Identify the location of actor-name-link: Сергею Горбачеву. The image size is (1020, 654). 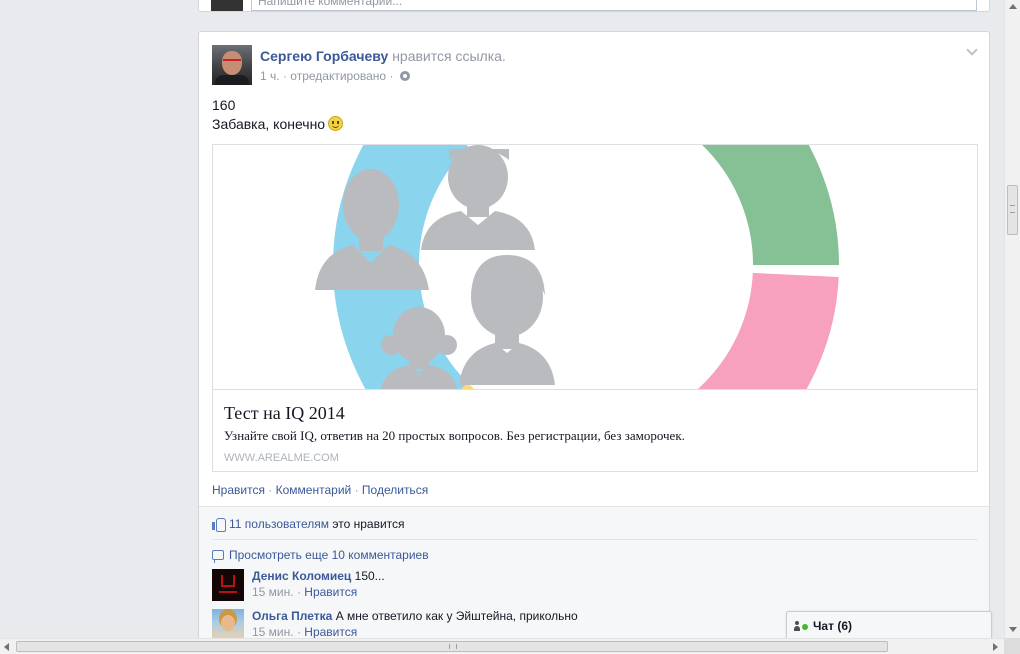
(324, 56).